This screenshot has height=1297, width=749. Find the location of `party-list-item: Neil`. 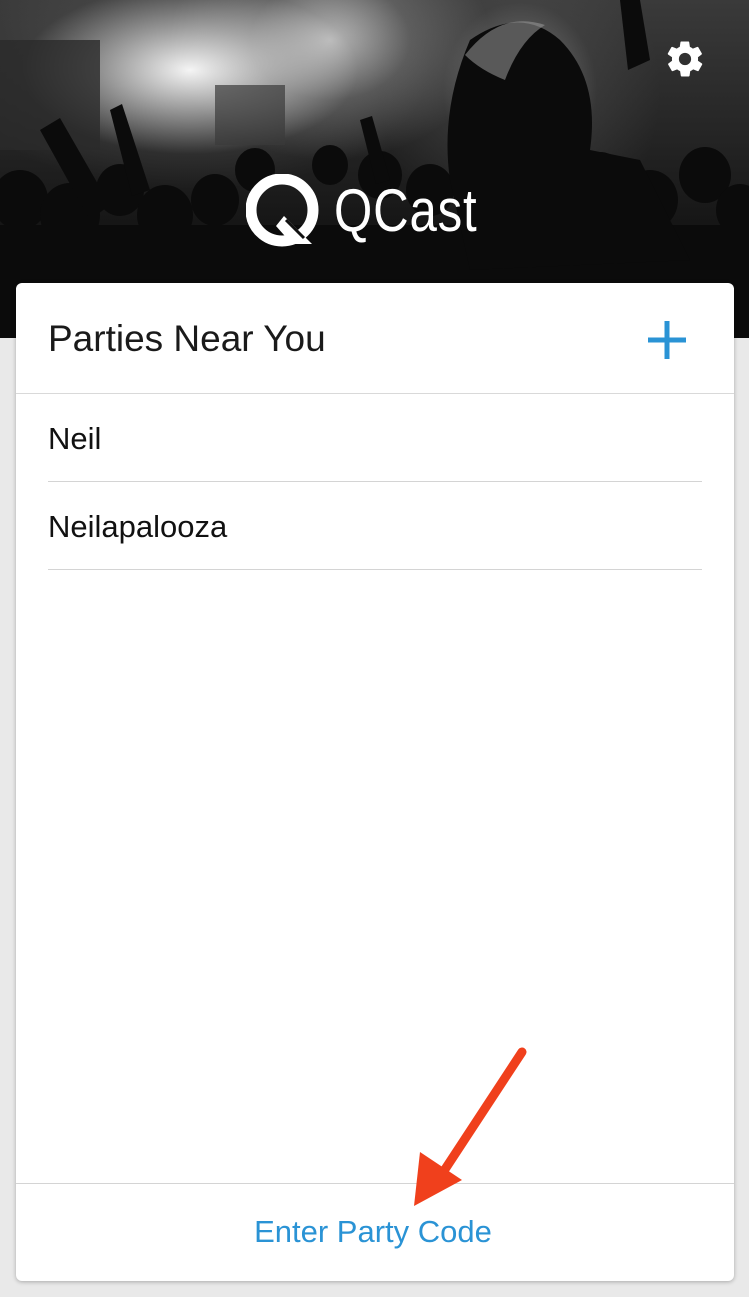

party-list-item: Neil is located at coordinates (375, 438).